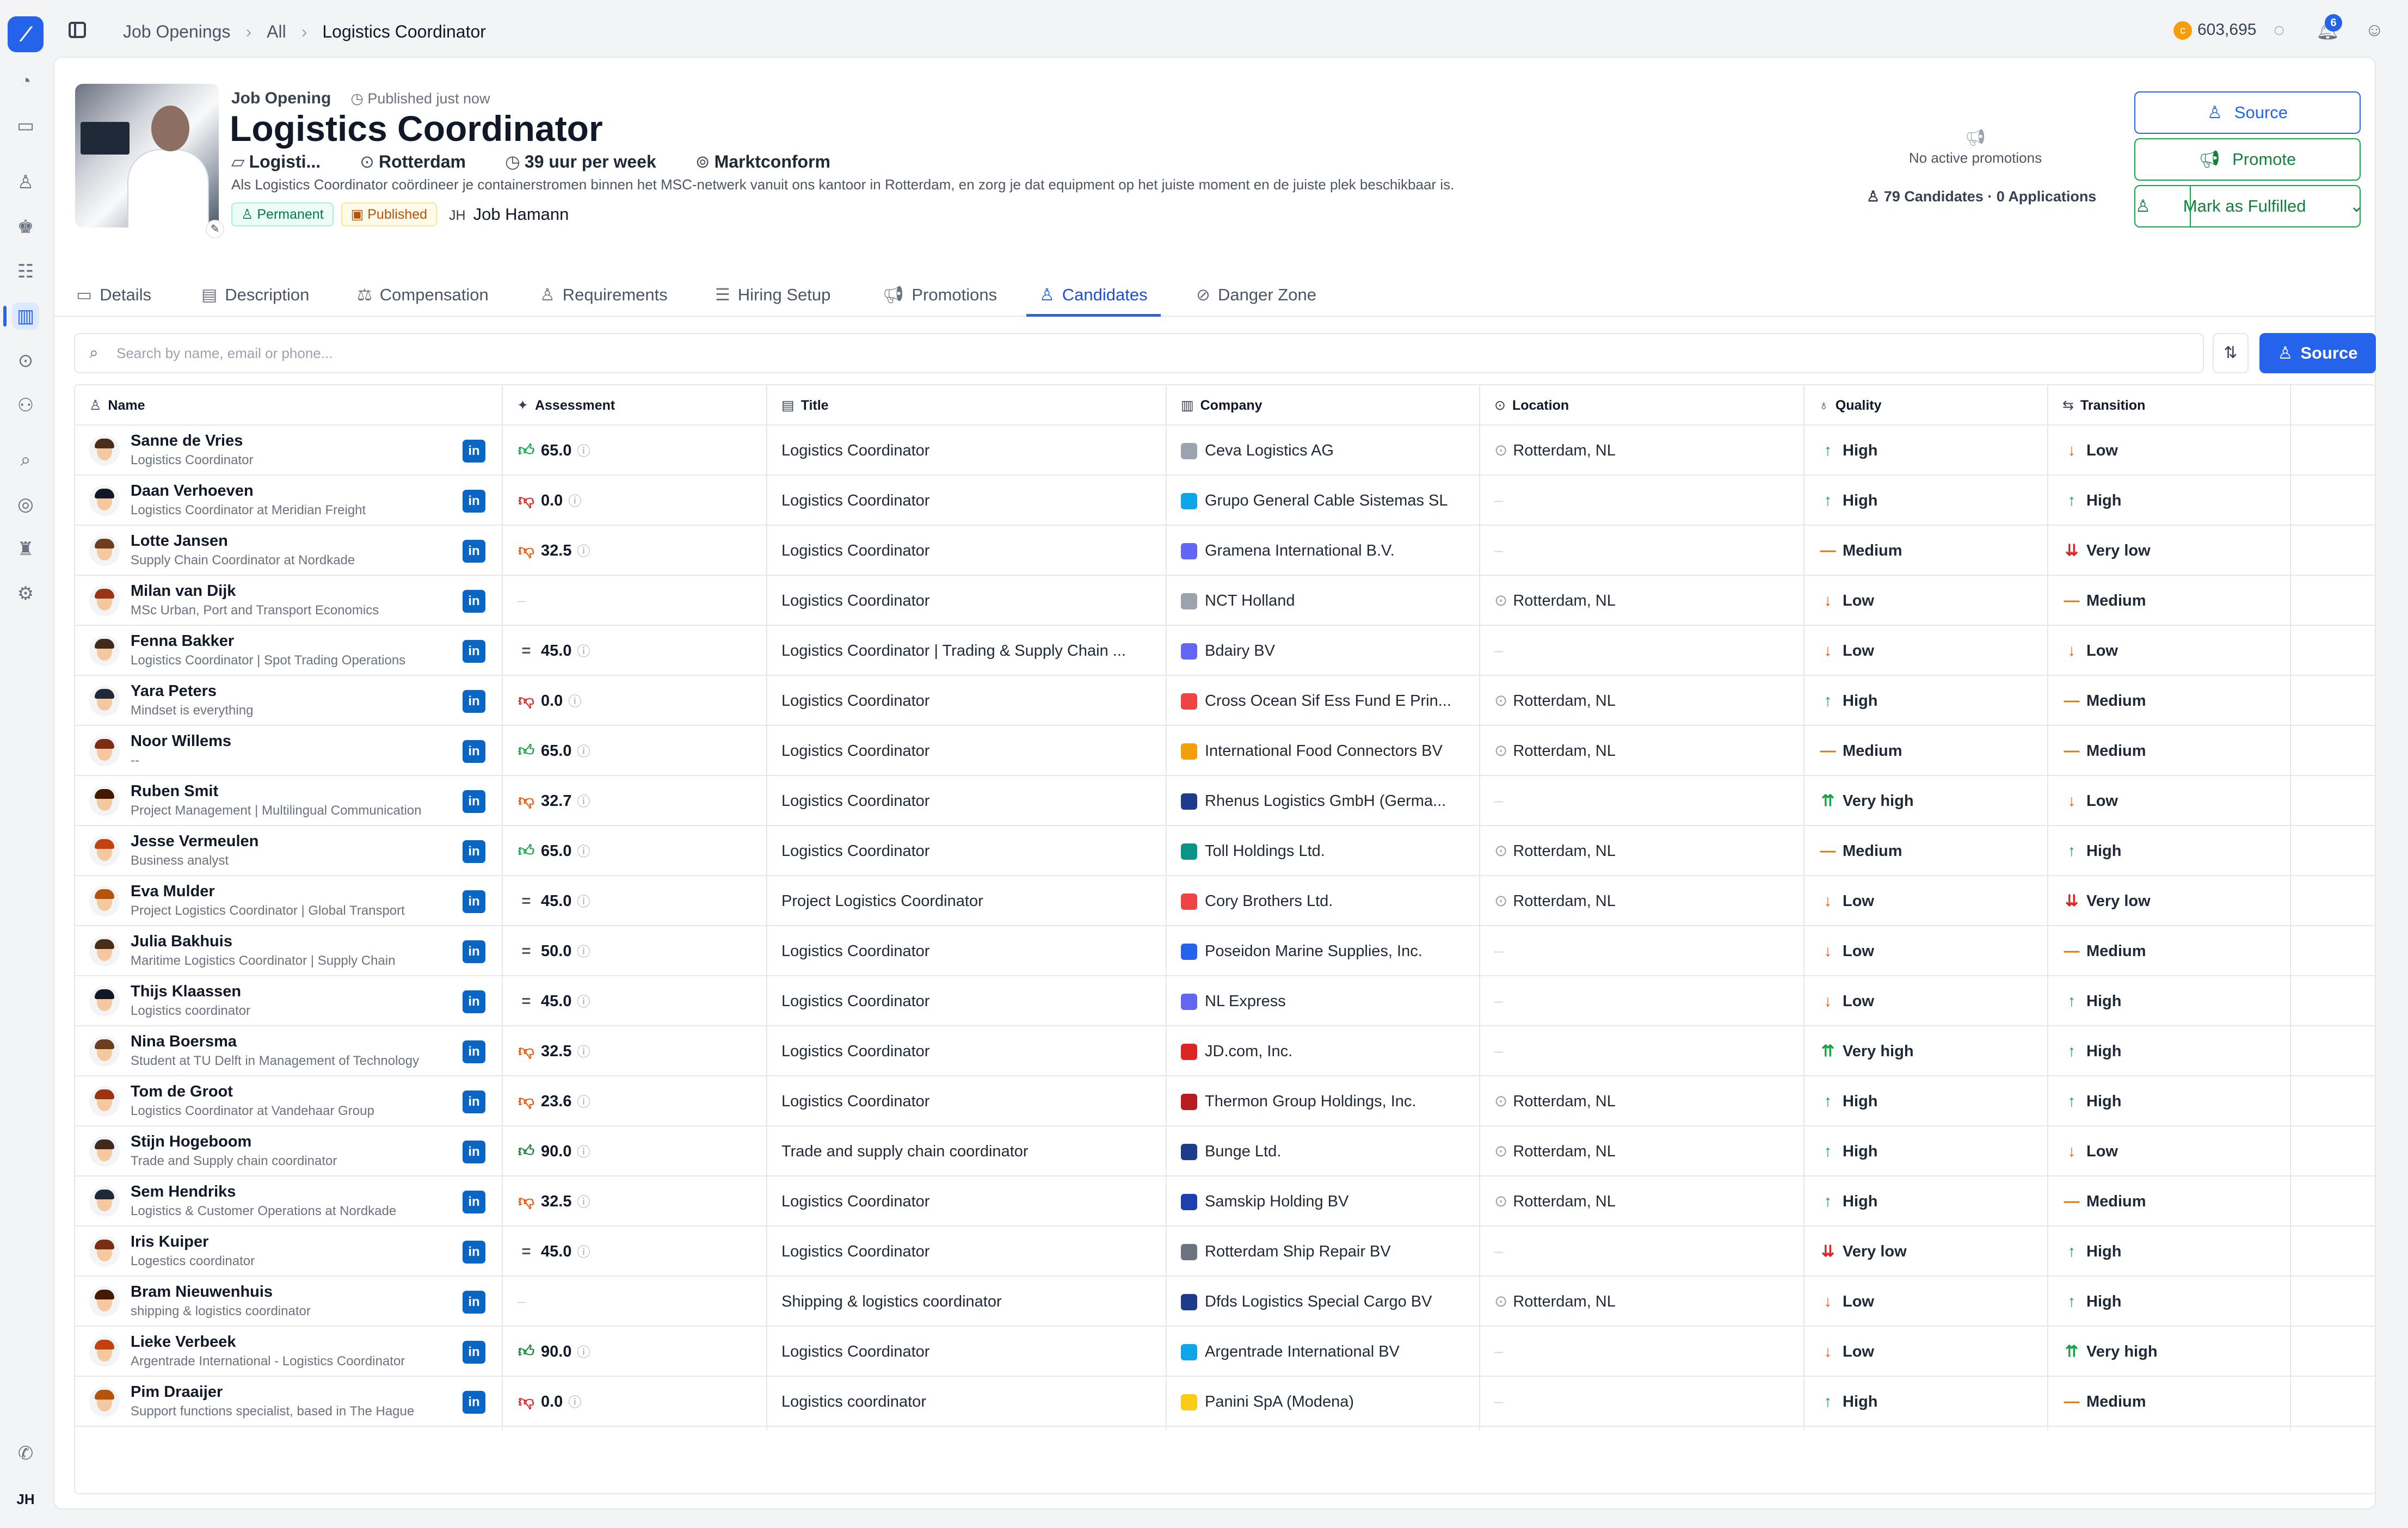 The height and width of the screenshot is (1528, 2408). Describe the element at coordinates (289, 451) in the screenshot. I see `name-cell: Sanne de Vries Logistics Coordinator in` at that location.